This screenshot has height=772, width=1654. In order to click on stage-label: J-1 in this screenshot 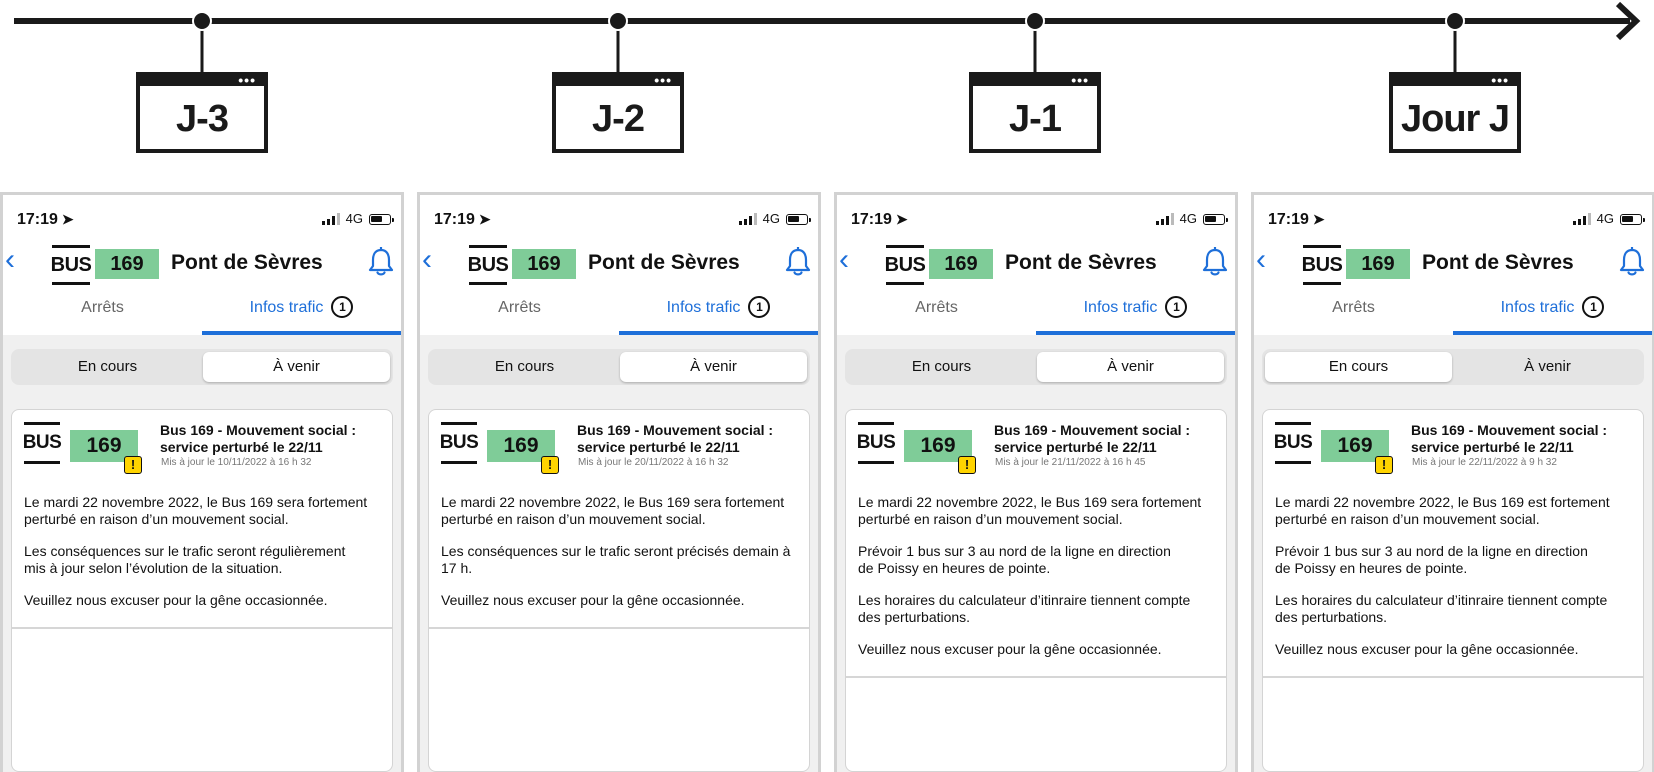, I will do `click(1035, 119)`.